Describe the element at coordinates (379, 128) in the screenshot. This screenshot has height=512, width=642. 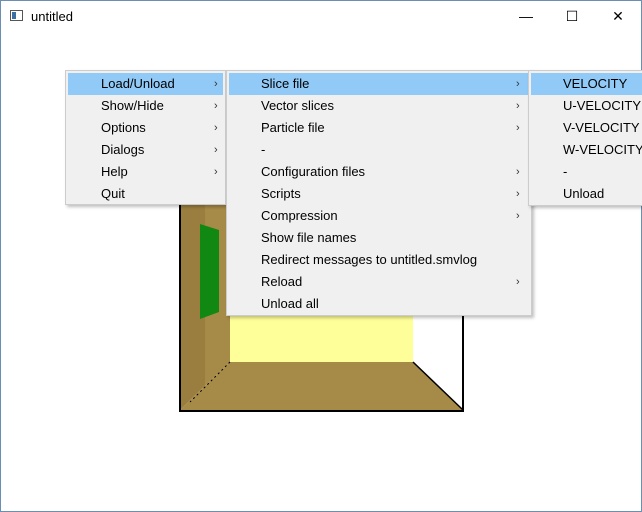
I see `menu-item-particle-file: Particle file ›` at that location.